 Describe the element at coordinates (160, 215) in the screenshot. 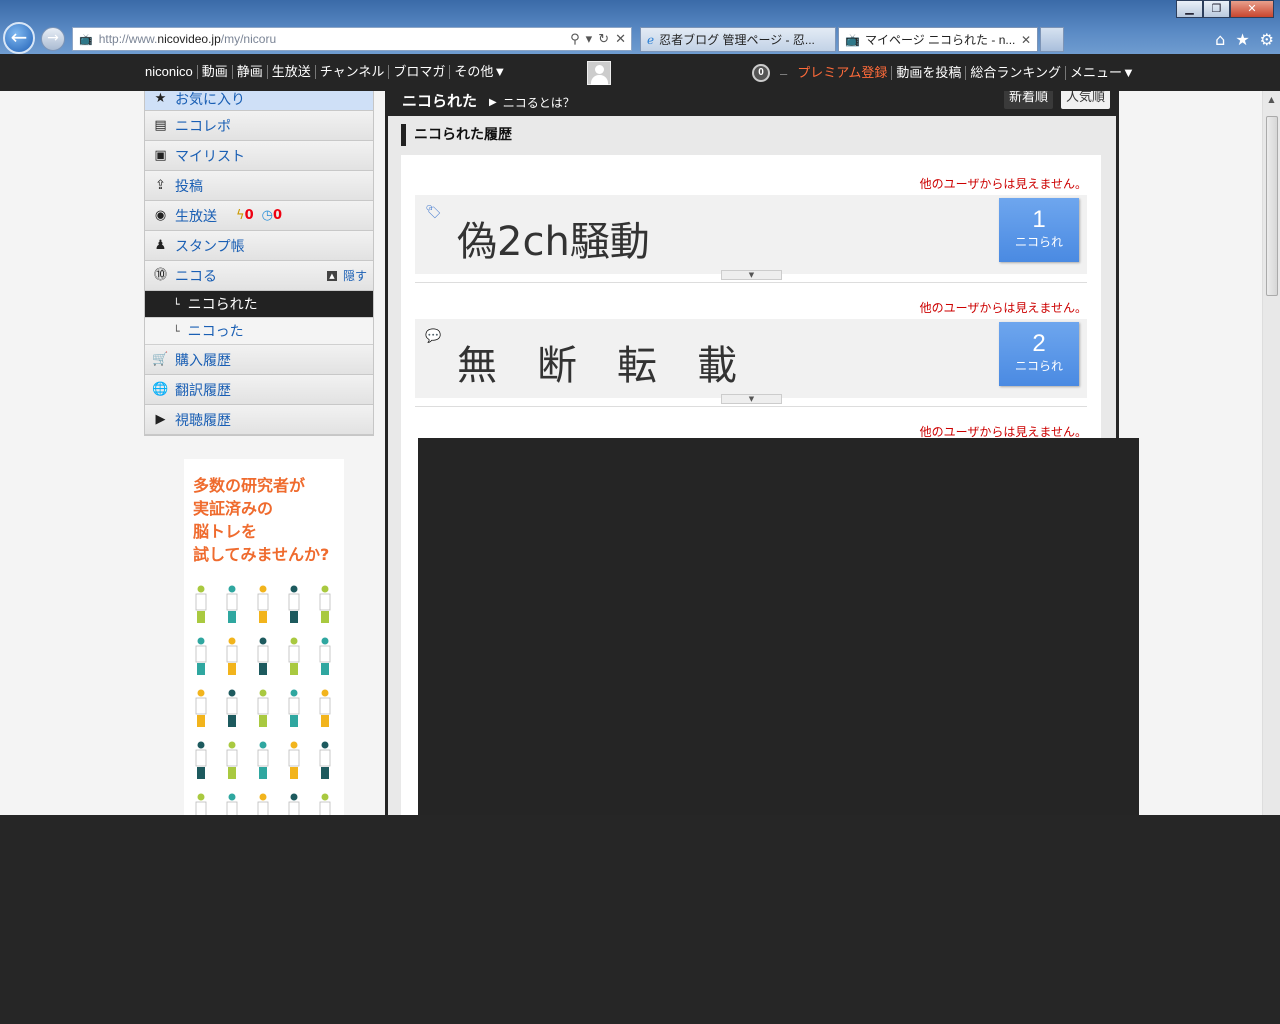

I see `live-icon: ◉` at that location.